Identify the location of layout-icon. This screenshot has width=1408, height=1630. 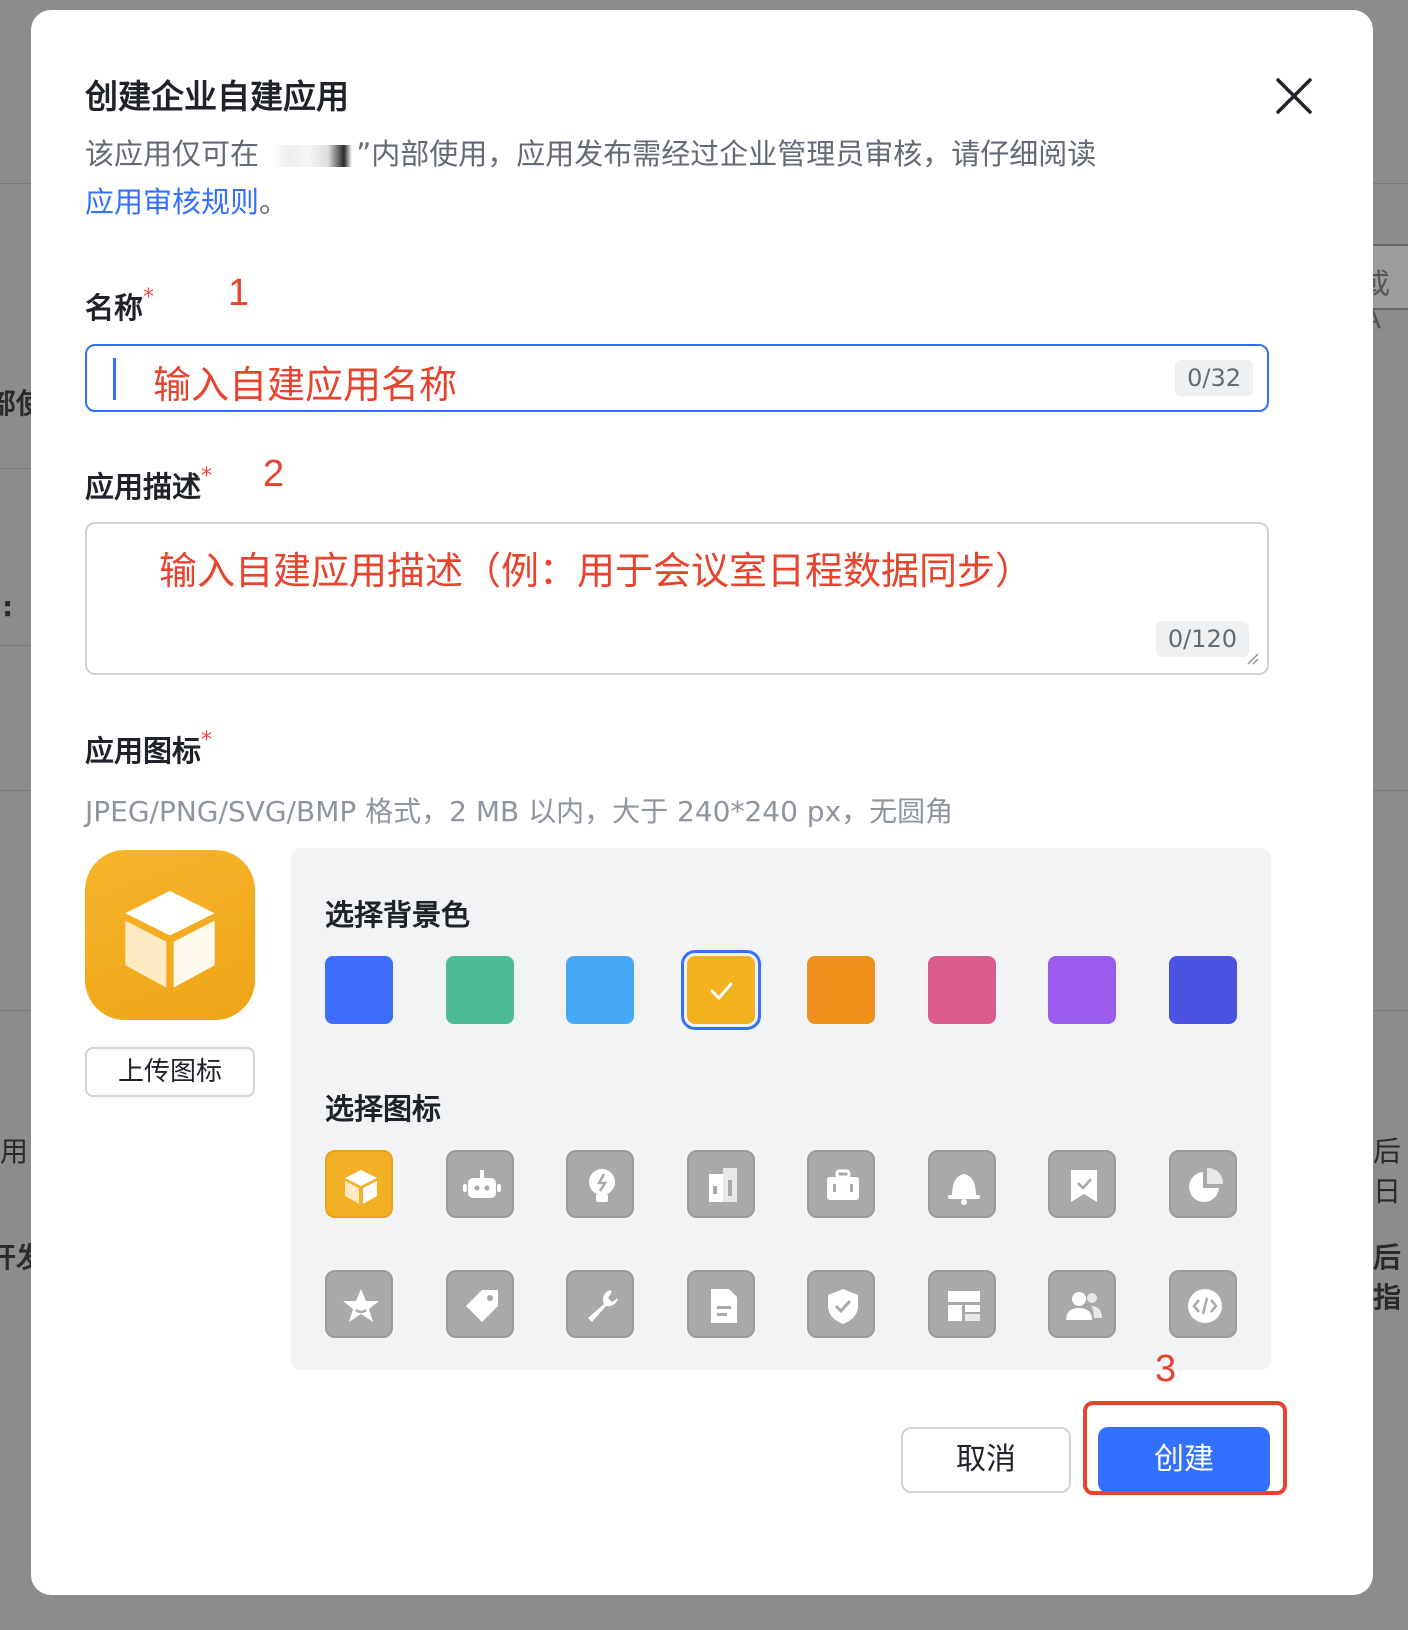
(964, 1306).